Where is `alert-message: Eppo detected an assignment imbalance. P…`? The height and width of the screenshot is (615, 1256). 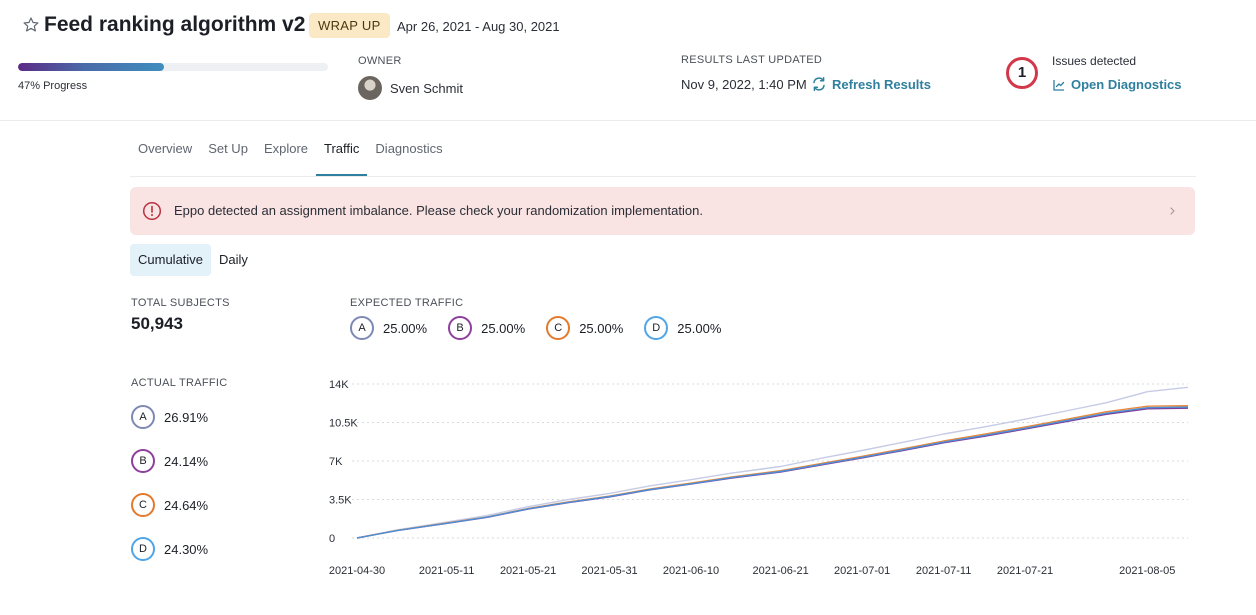
alert-message: Eppo detected an assignment imbalance. P… is located at coordinates (438, 210).